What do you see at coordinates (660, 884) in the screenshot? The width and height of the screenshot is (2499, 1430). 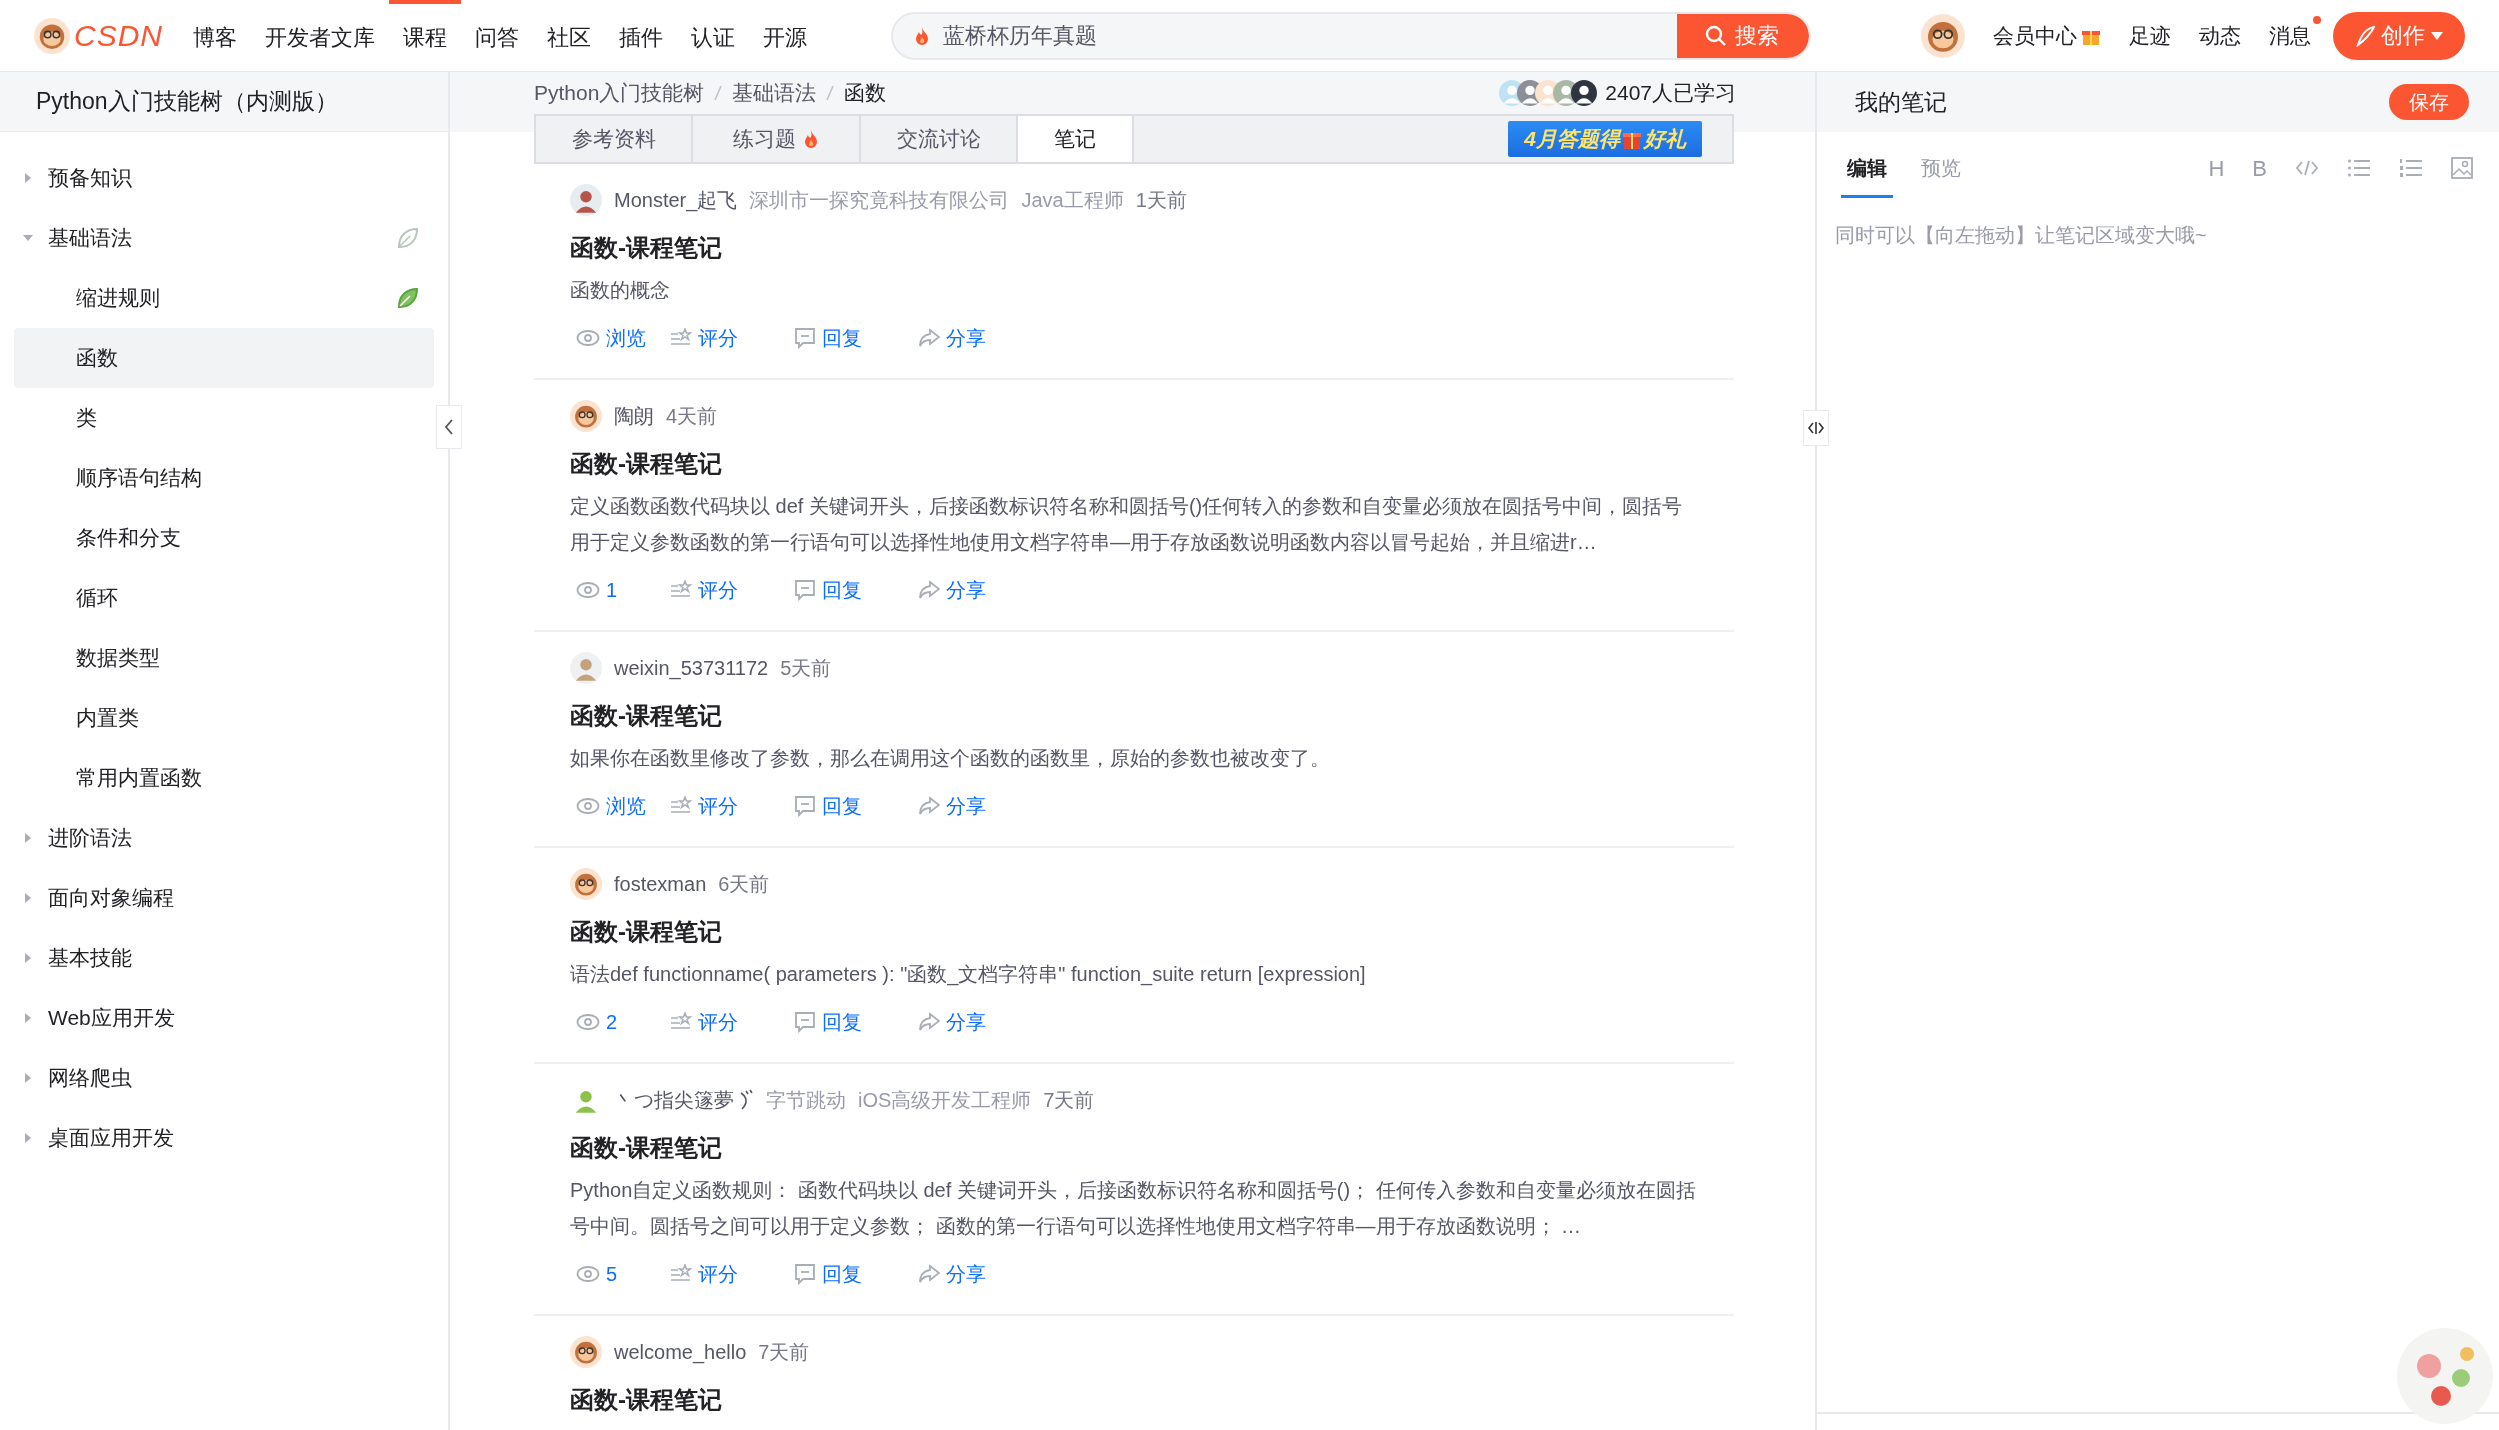 I see `author-name: fostexman` at bounding box center [660, 884].